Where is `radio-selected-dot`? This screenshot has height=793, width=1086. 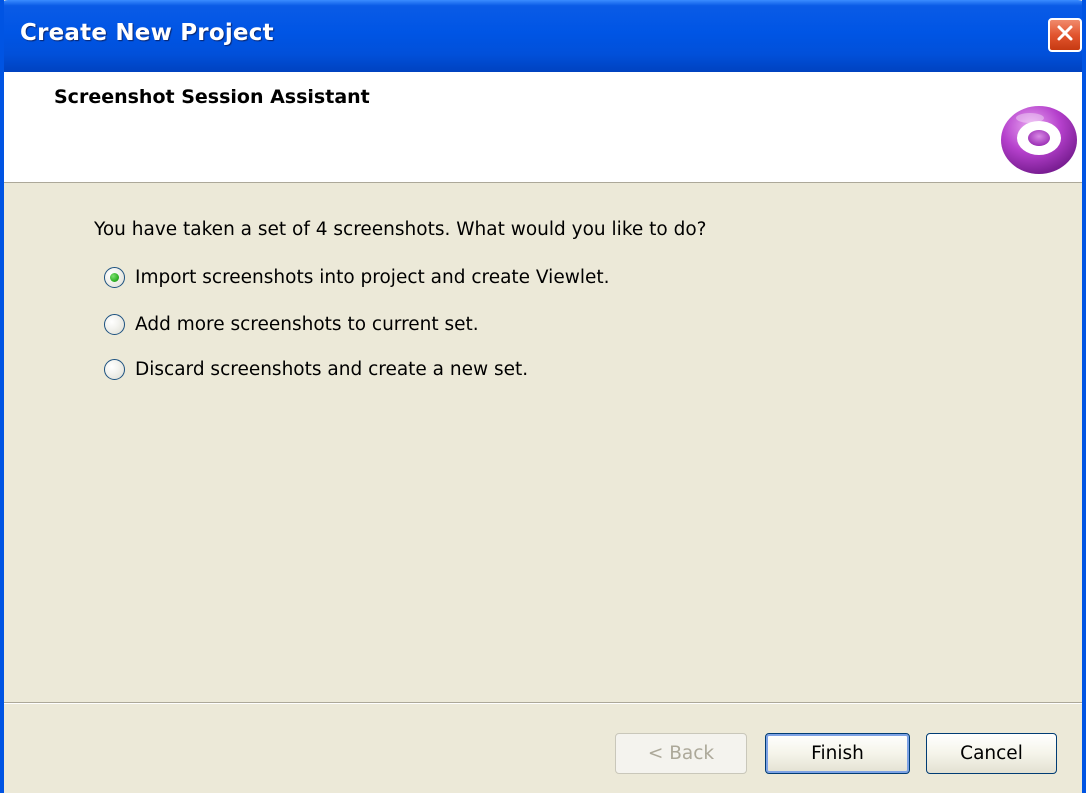 radio-selected-dot is located at coordinates (114, 277).